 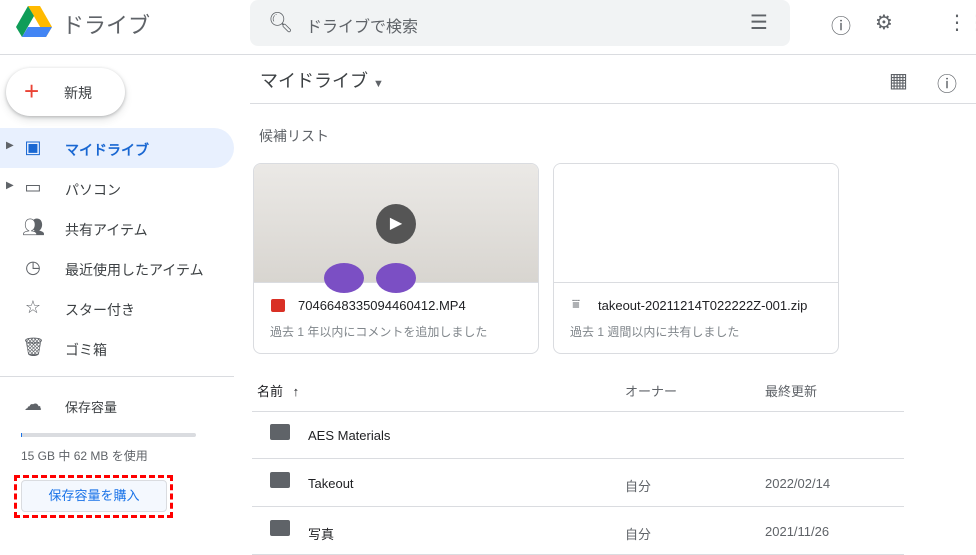 What do you see at coordinates (379, 332) in the screenshot?
I see `card-activity: 過去 1 年以内にコメントを追加しました` at bounding box center [379, 332].